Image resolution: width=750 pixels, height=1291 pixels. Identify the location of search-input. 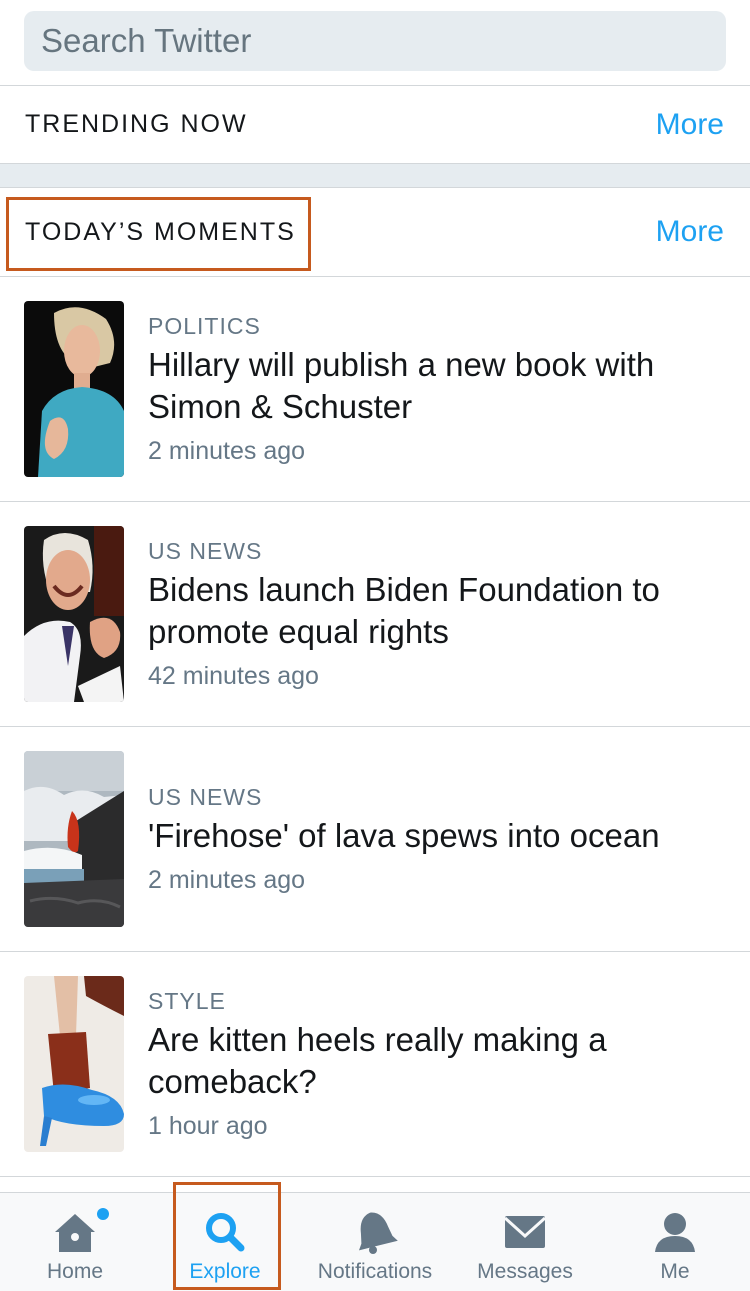
(375, 41).